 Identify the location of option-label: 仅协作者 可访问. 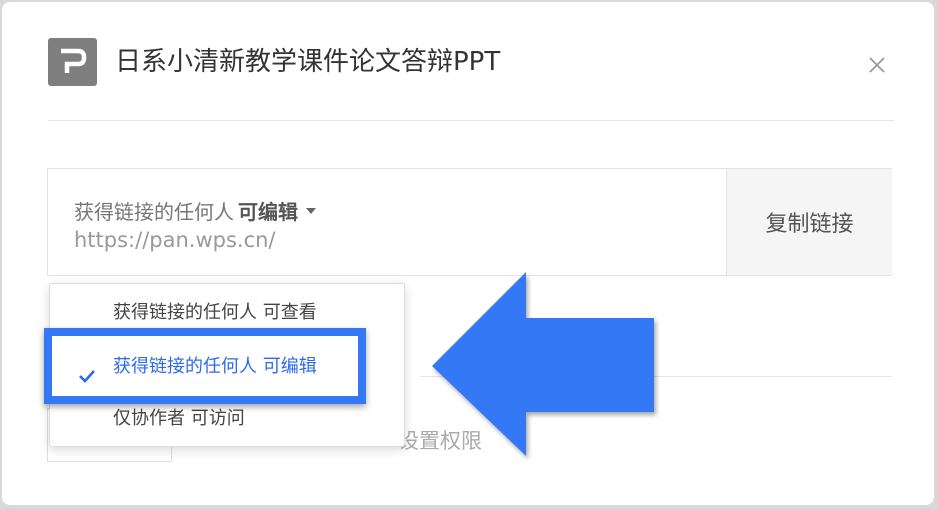
(179, 418).